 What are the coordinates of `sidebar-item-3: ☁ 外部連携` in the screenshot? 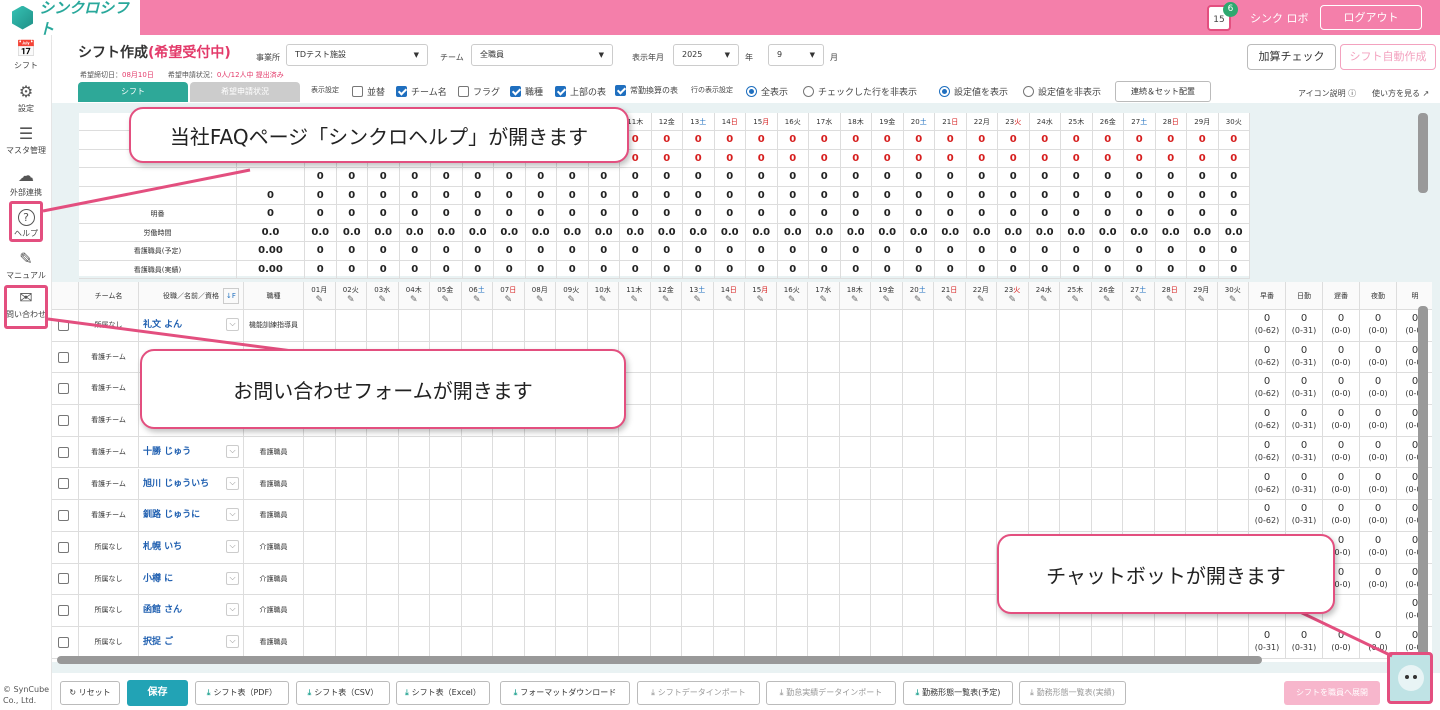 It's located at (26, 182).